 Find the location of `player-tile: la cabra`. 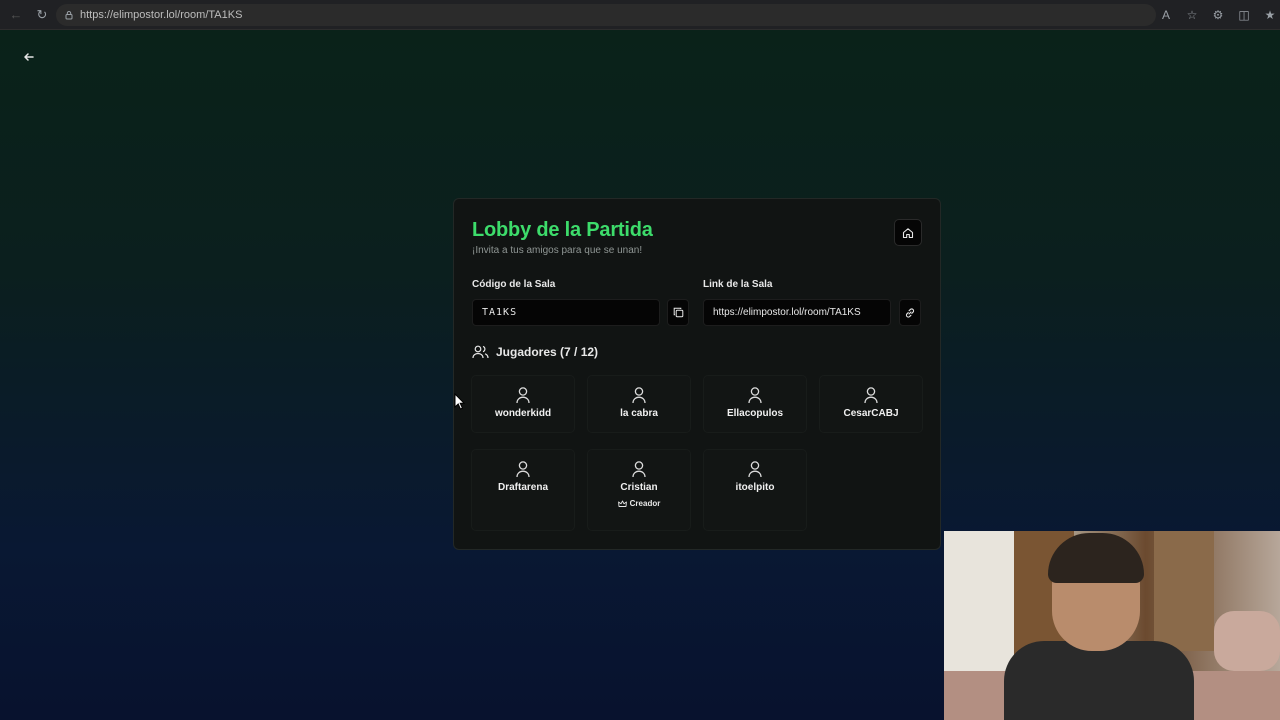

player-tile: la cabra is located at coordinates (639, 404).